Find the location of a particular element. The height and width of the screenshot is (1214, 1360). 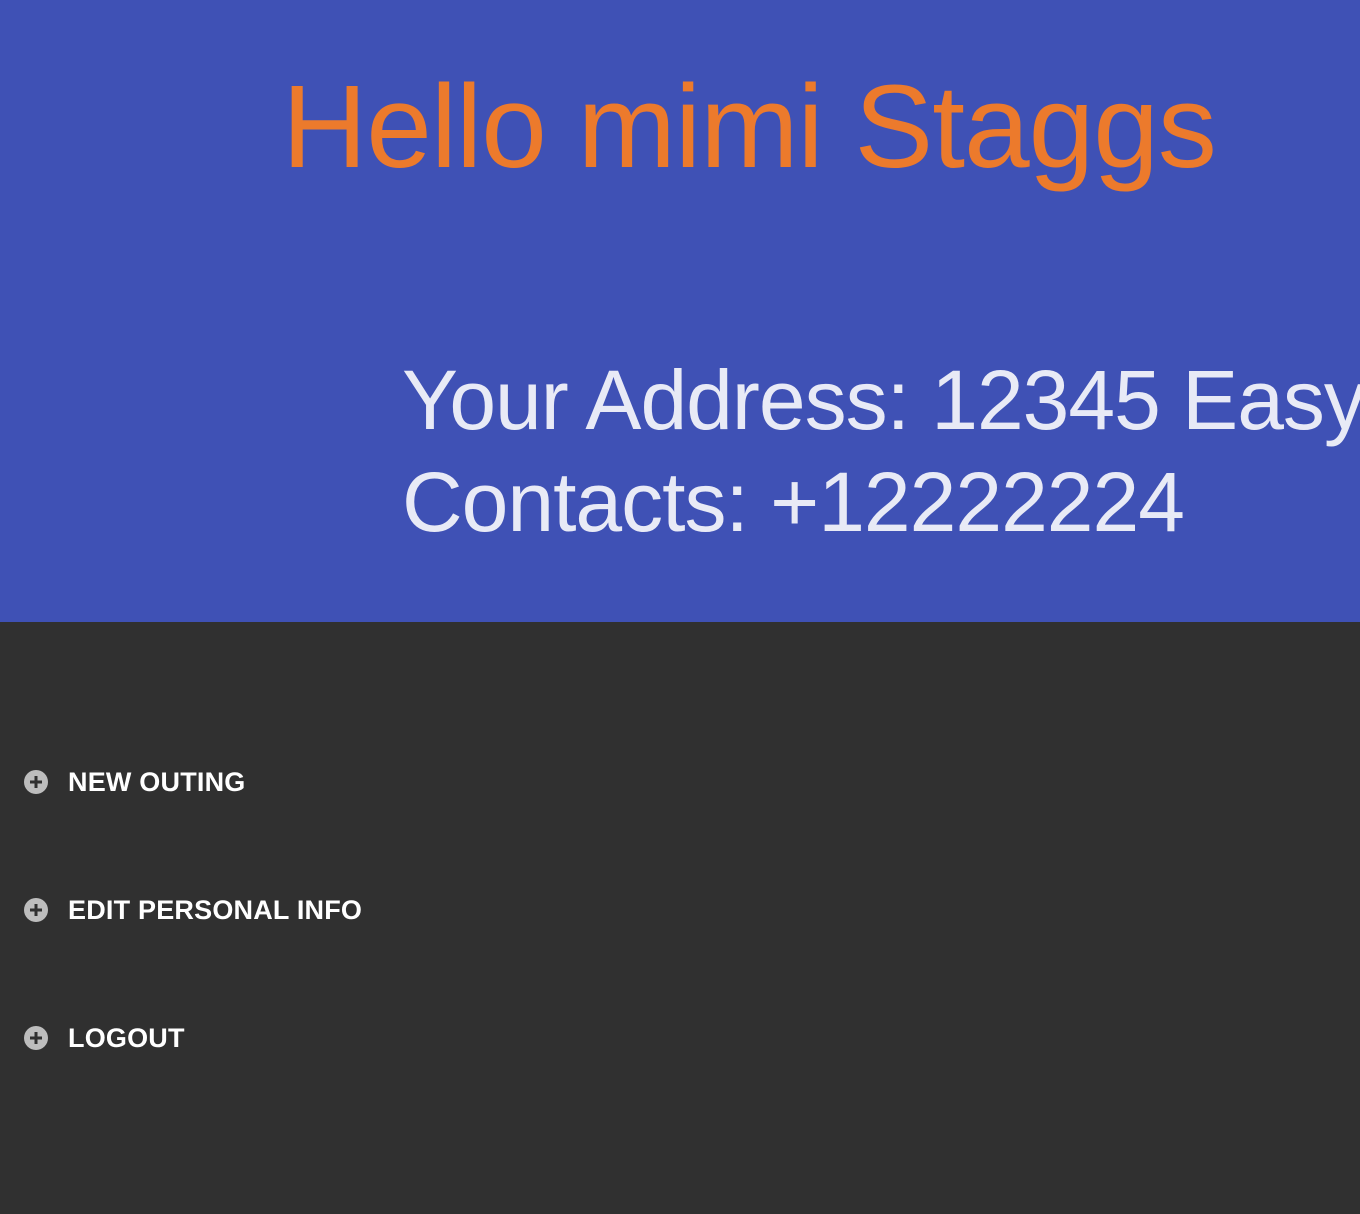

edit-personal-info-label: EDIT PERSONAL INFO is located at coordinates (215, 910).